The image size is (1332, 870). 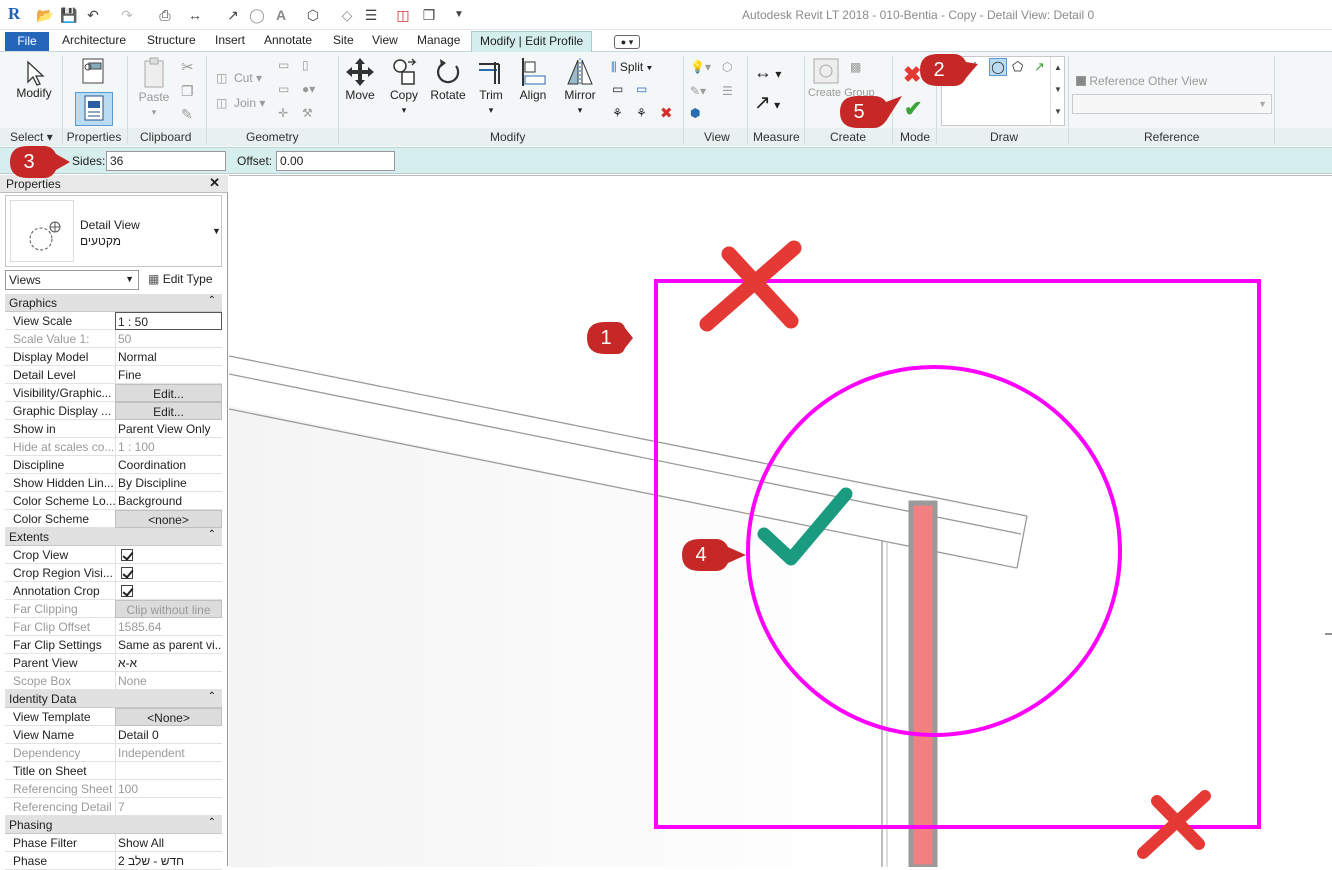 What do you see at coordinates (221, 78) in the screenshot?
I see `cope-icon: ◫` at bounding box center [221, 78].